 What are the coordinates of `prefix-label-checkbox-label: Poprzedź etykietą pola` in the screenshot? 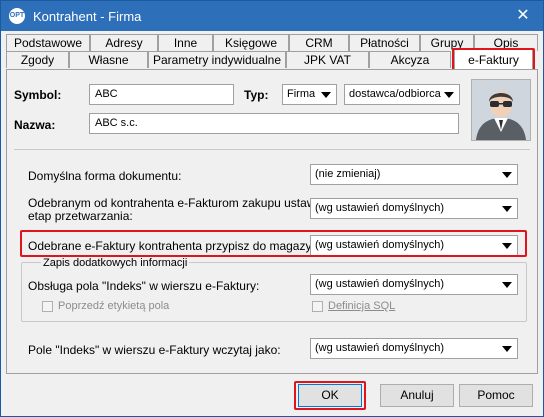 It's located at (114, 306).